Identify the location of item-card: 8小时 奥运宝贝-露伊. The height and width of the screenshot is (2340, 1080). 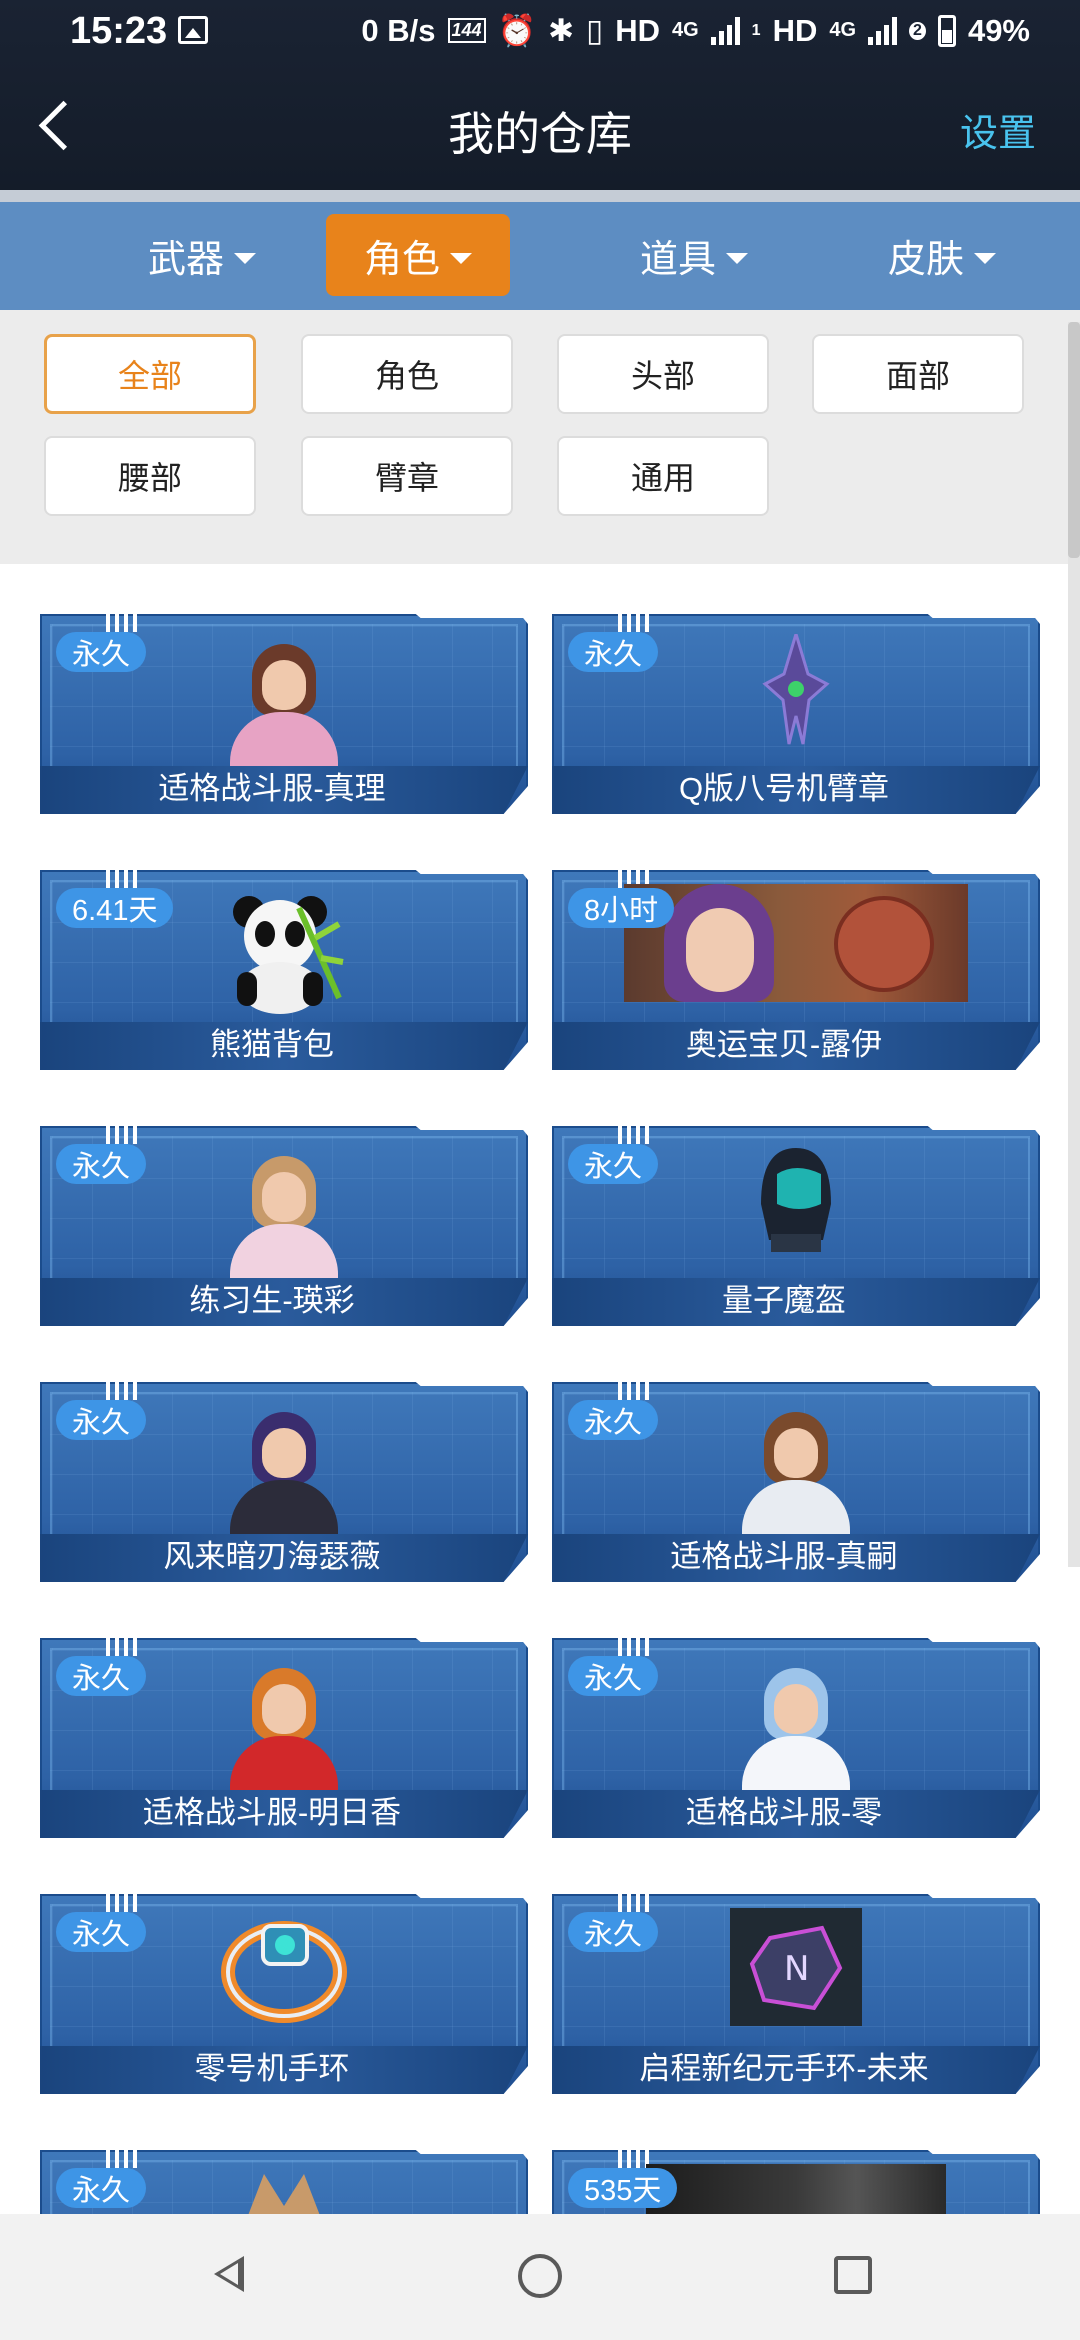
(796, 970).